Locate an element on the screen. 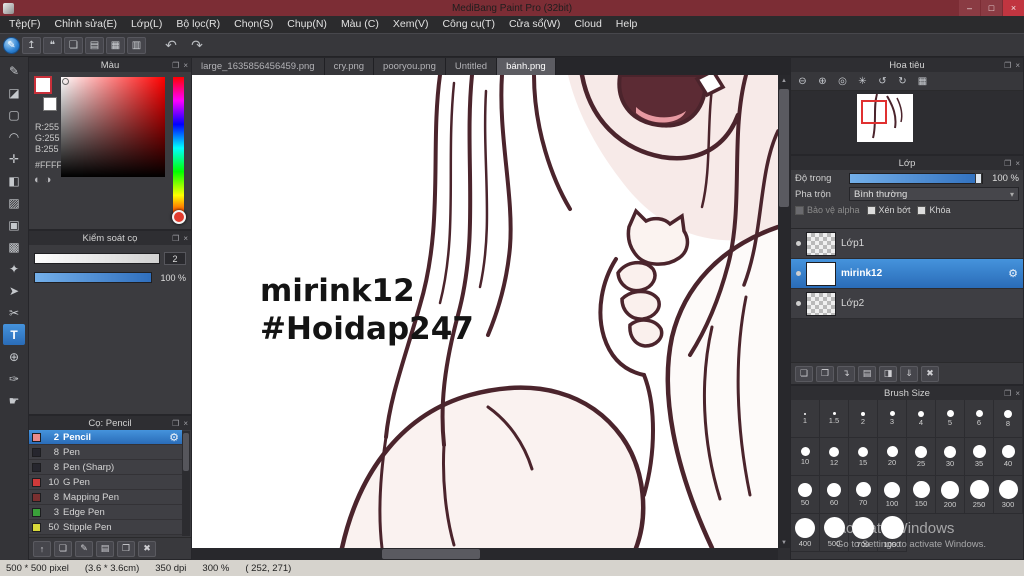  add-brush-icon: ❏ is located at coordinates (63, 548).